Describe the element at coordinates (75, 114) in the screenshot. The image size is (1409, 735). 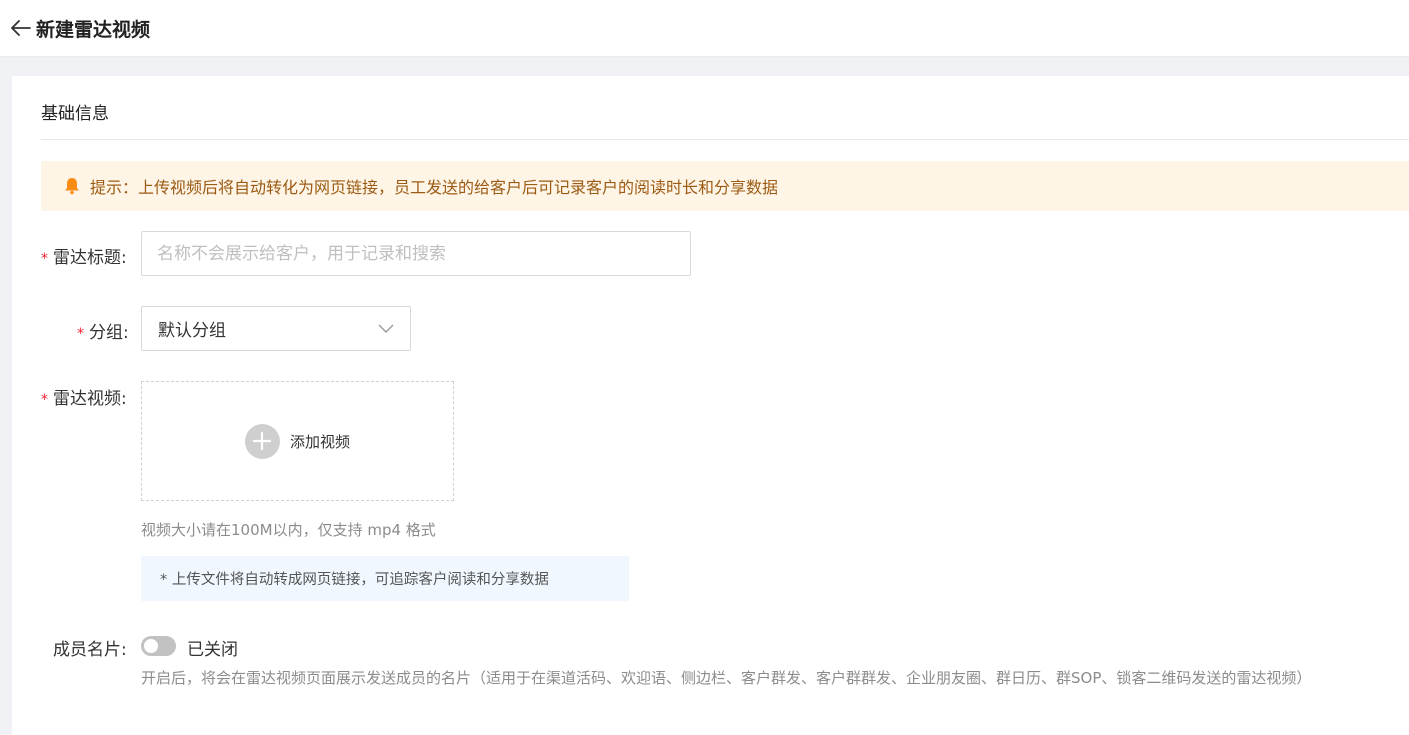
I see `section-title: 基础信息` at that location.